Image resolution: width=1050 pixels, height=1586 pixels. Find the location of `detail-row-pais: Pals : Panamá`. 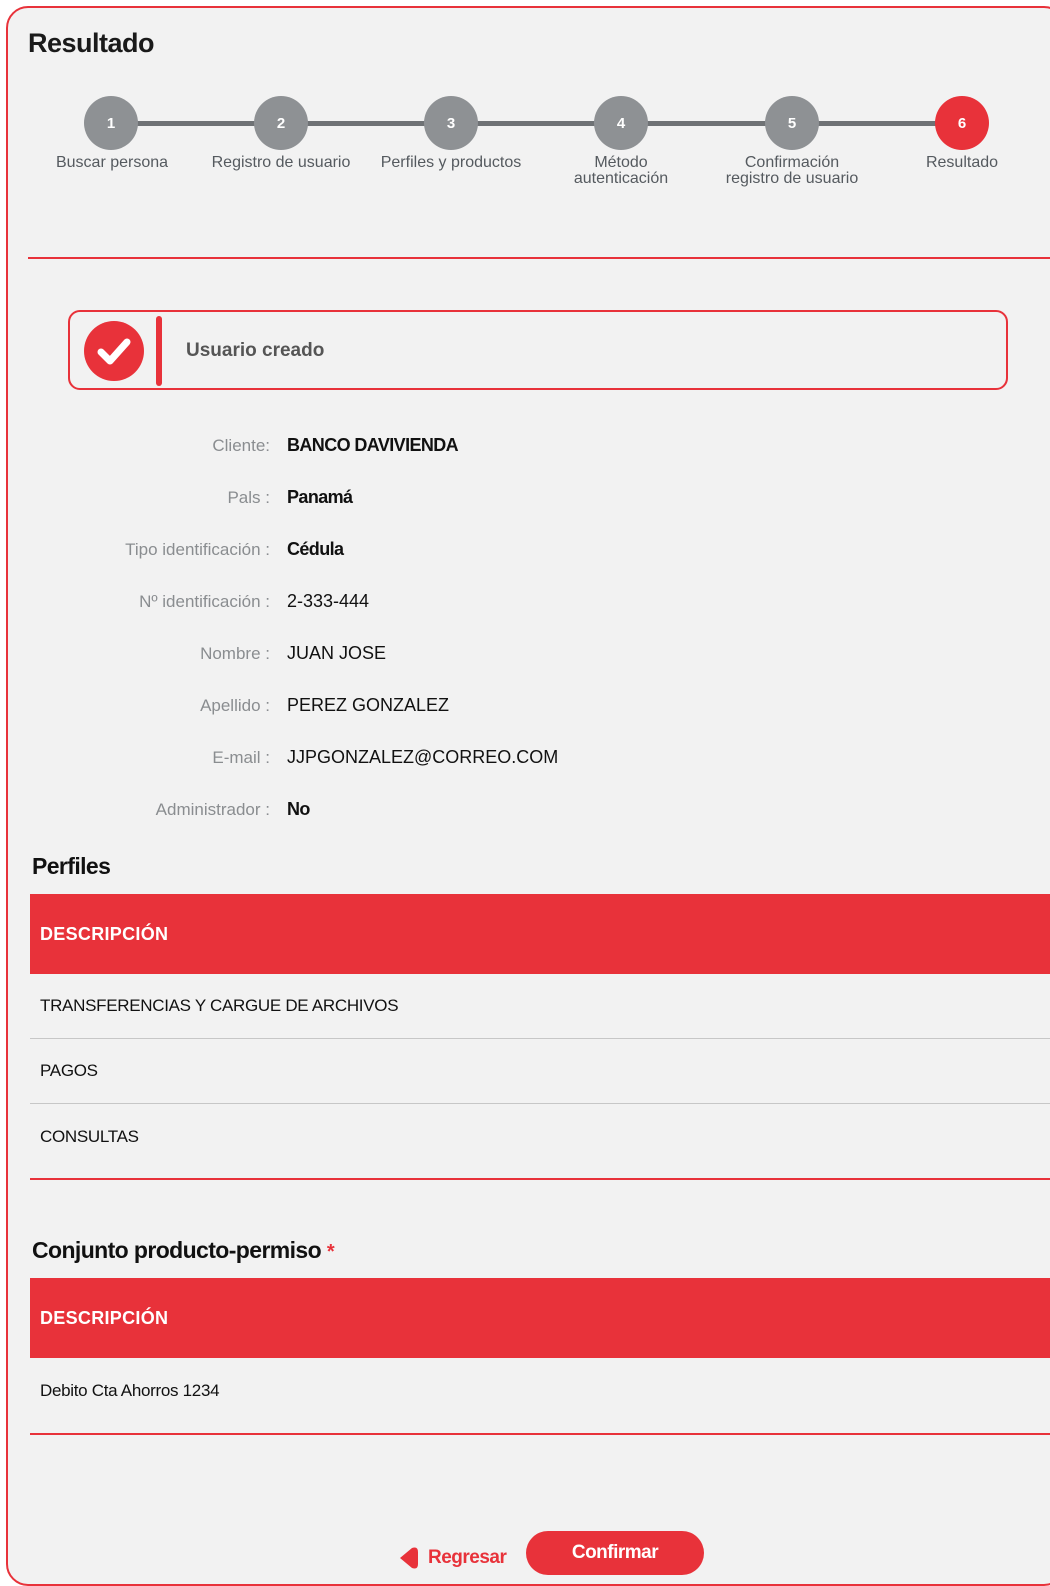

detail-row-pais: Pals : Panamá is located at coordinates (529, 499).